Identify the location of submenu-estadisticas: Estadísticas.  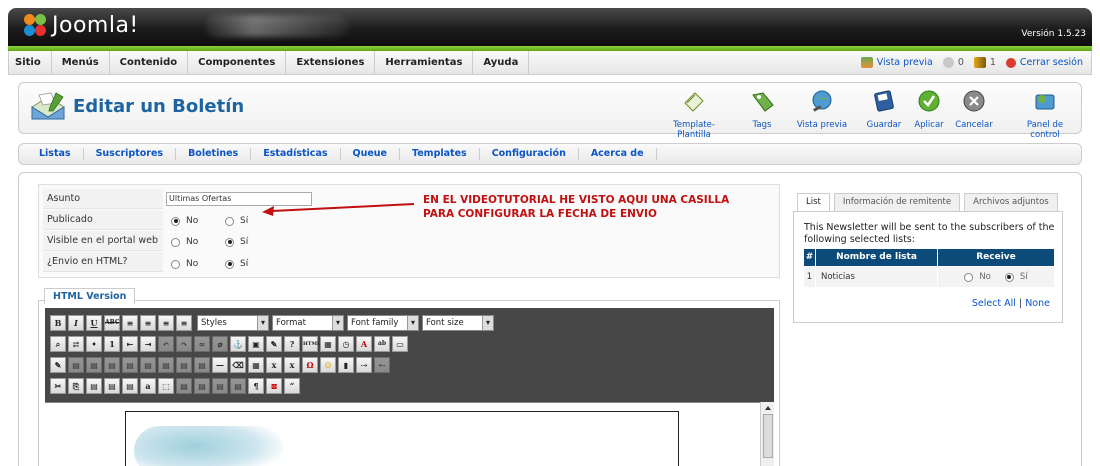
(296, 154).